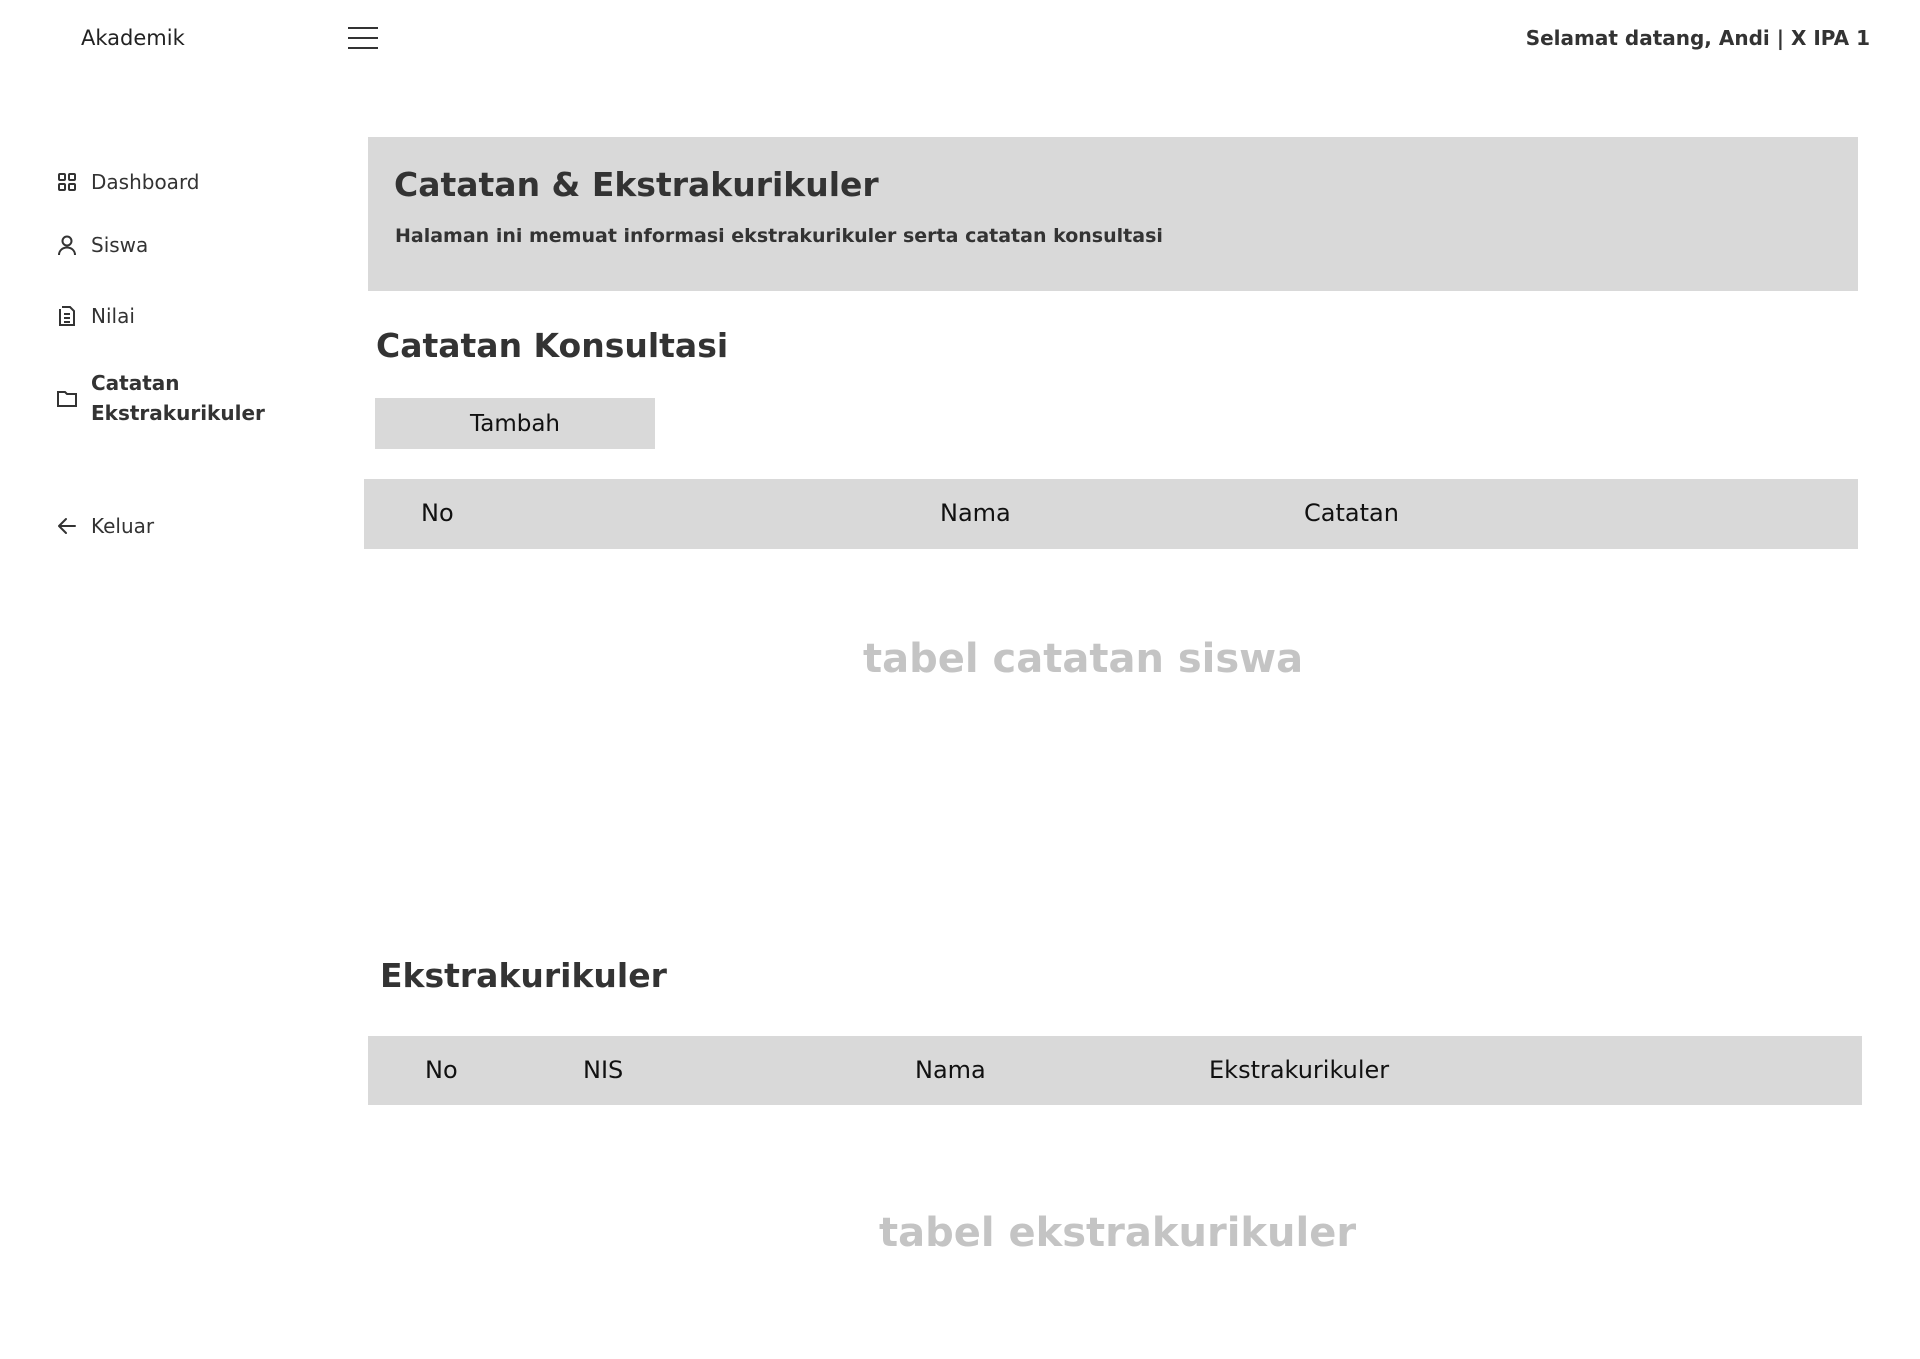 This screenshot has height=1359, width=1920. Describe the element at coordinates (135, 383) in the screenshot. I see `sidebar-item-label-line1: Catatan` at that location.